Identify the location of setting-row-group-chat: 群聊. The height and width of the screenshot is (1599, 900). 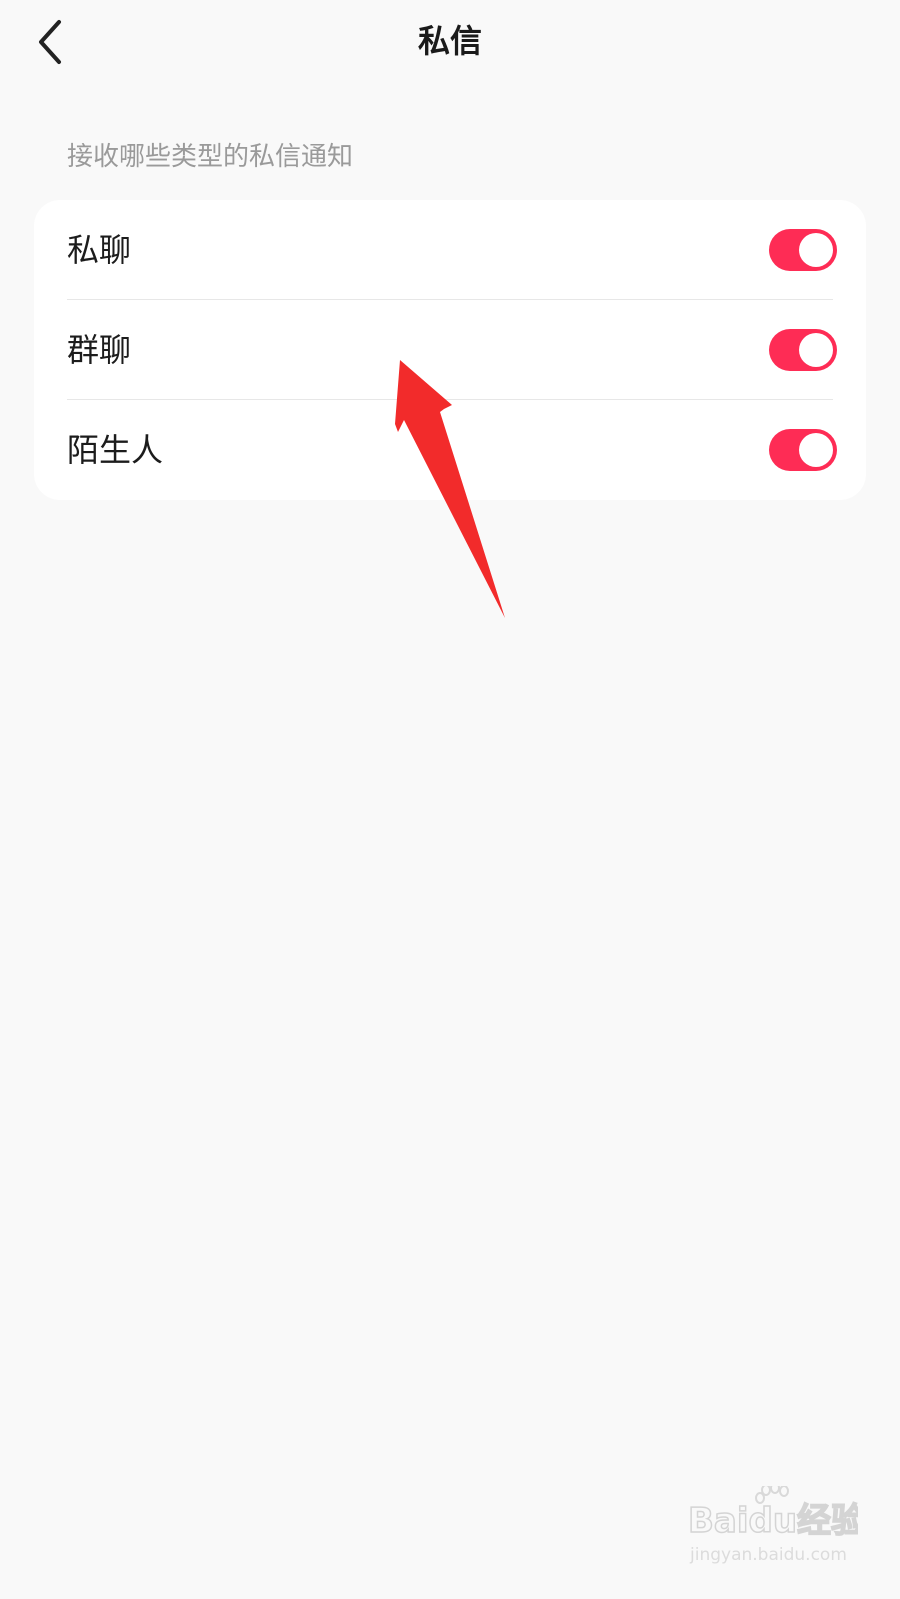
(450, 350).